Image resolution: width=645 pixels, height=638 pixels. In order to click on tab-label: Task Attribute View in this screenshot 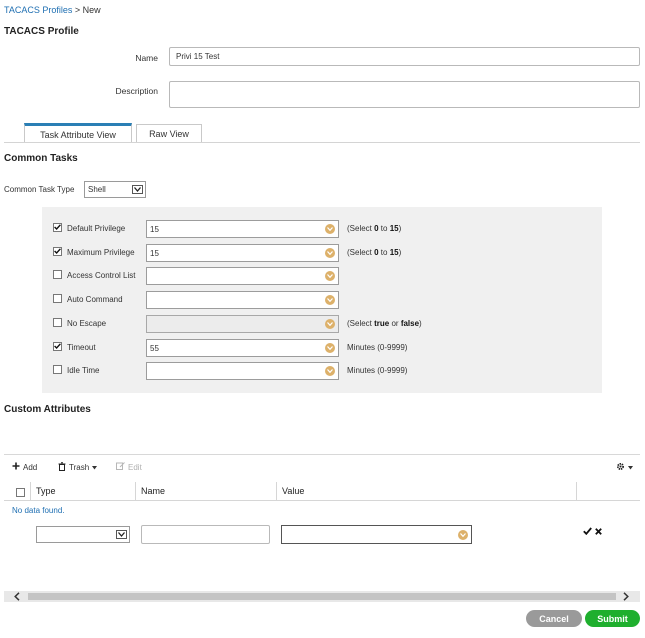, I will do `click(78, 134)`.